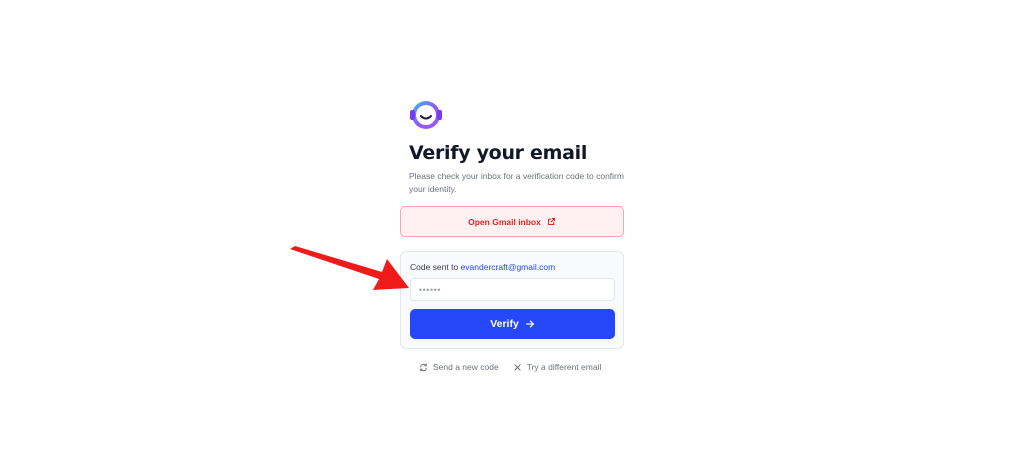 The image size is (1024, 476). I want to click on app-logo, so click(426, 115).